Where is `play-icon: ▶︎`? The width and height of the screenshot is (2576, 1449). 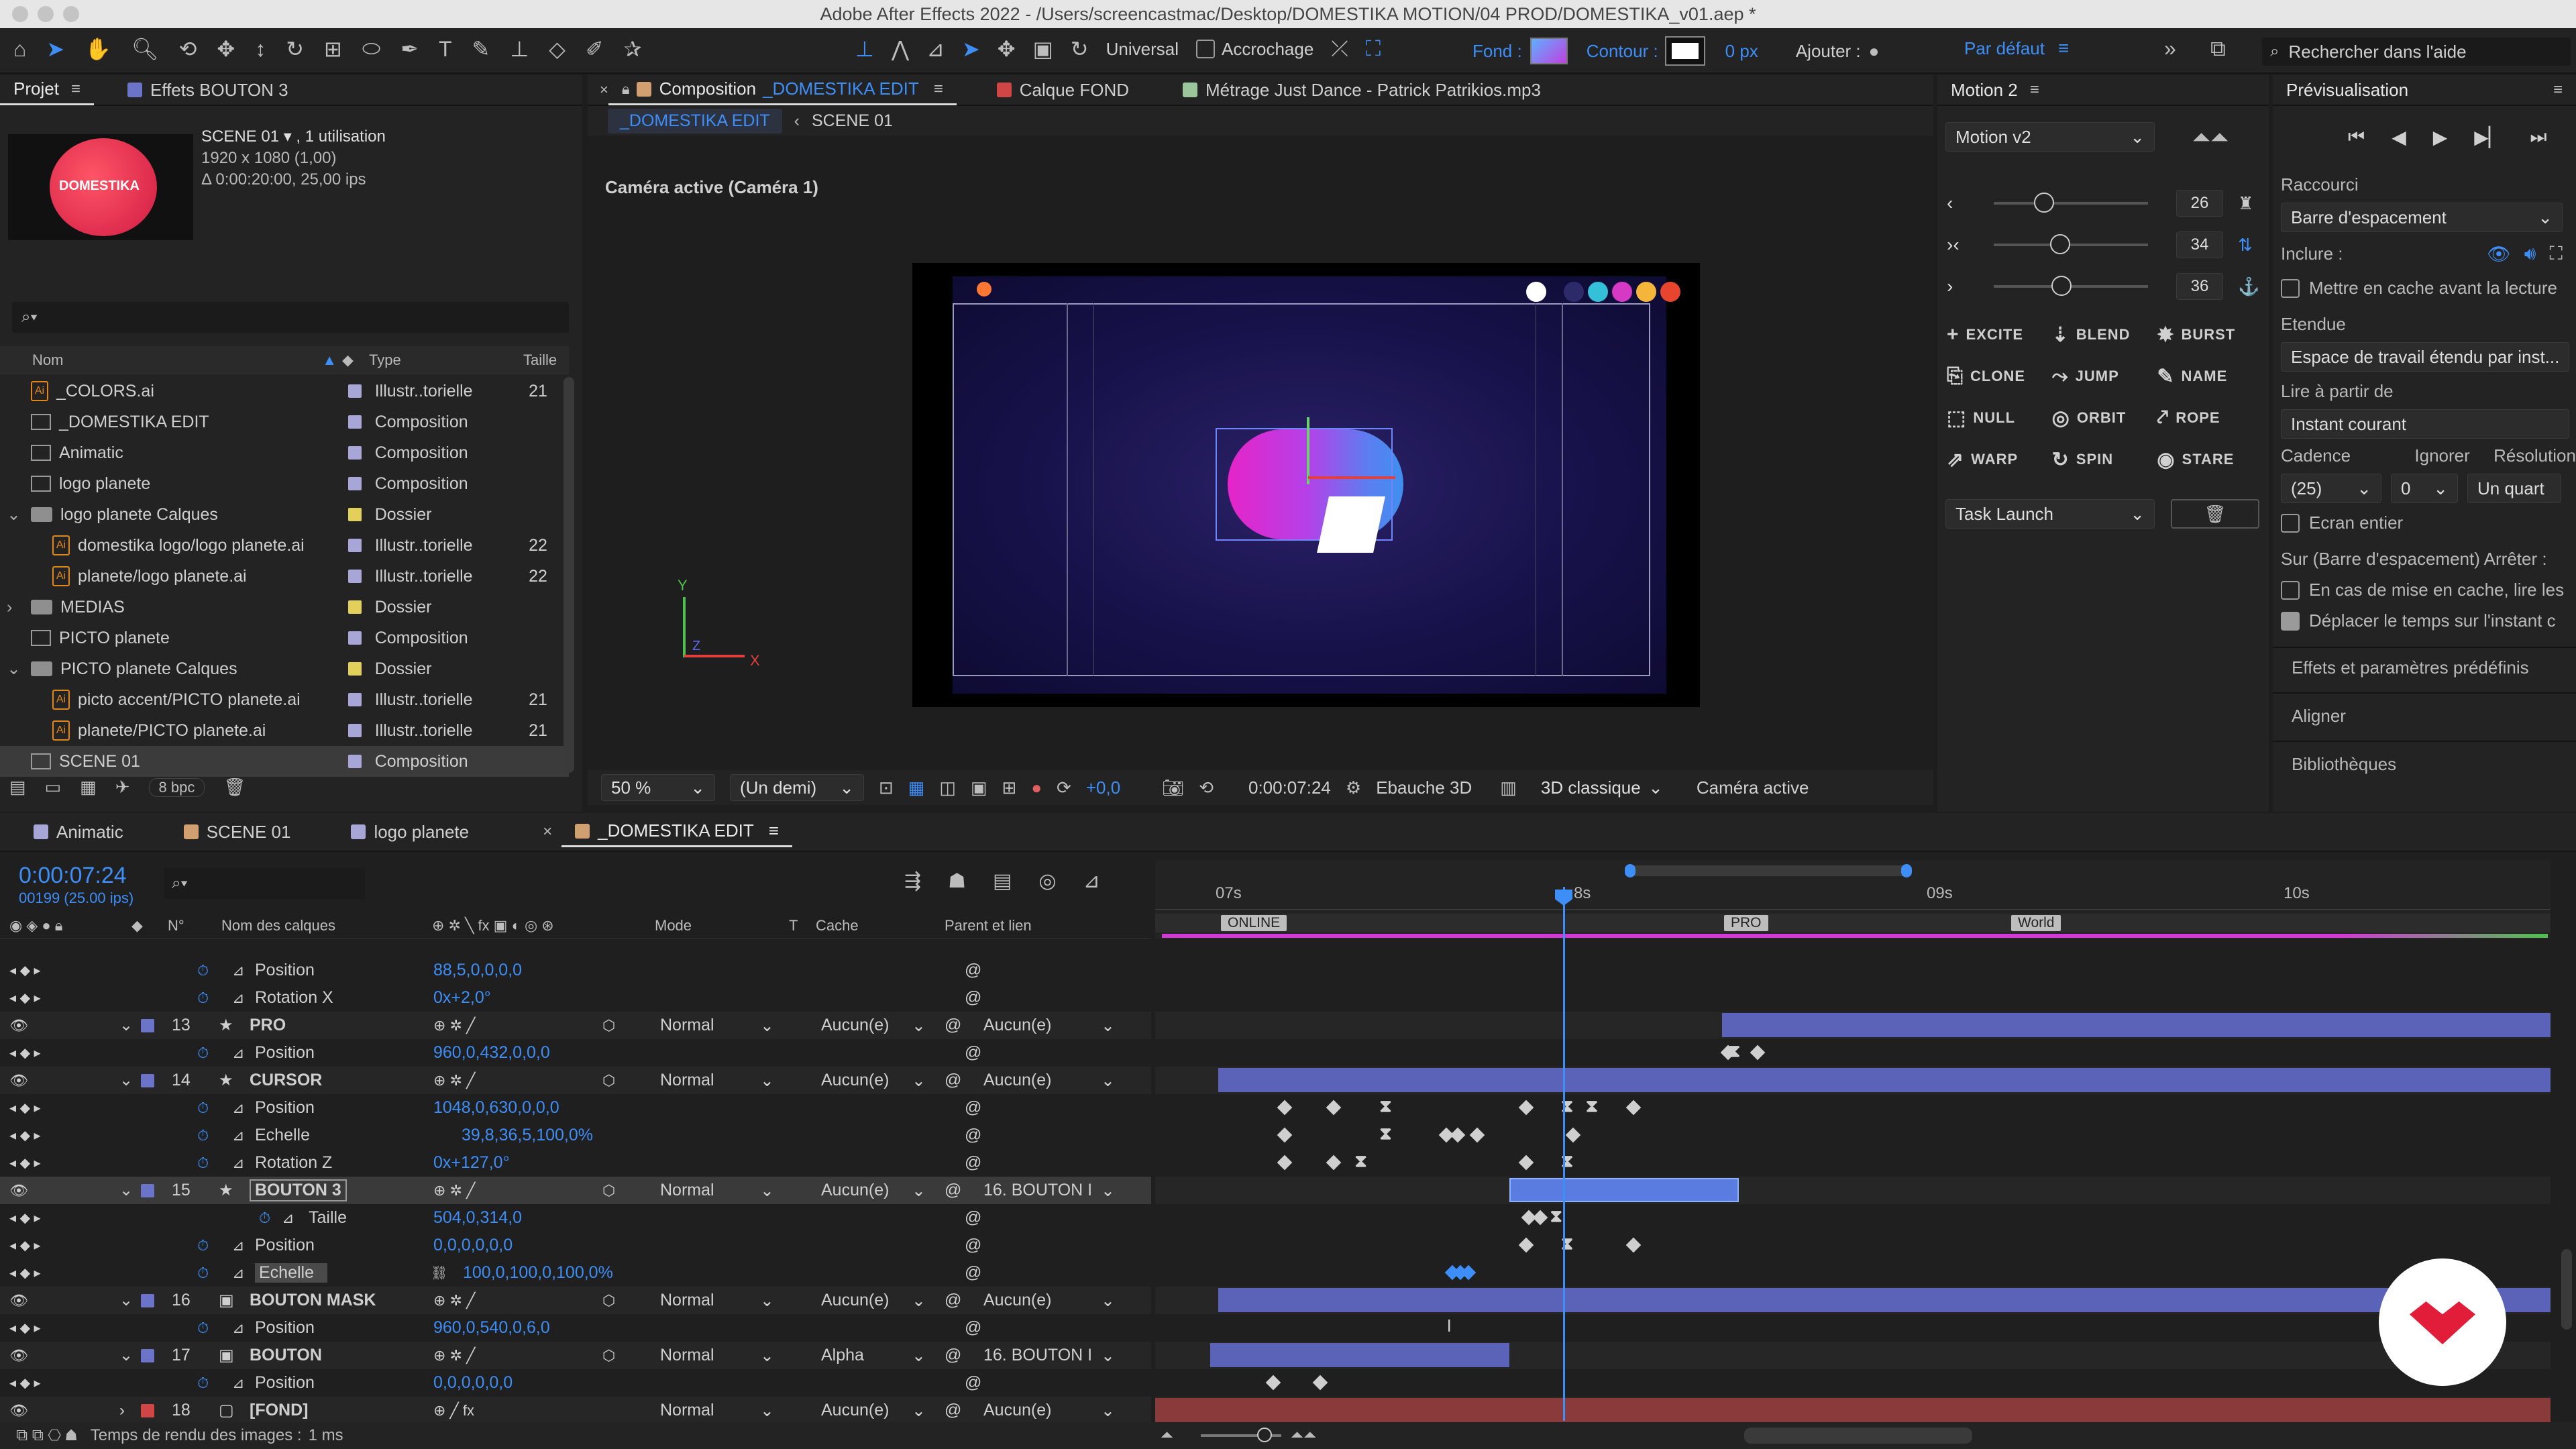
play-icon: ▶︎ is located at coordinates (2440, 137).